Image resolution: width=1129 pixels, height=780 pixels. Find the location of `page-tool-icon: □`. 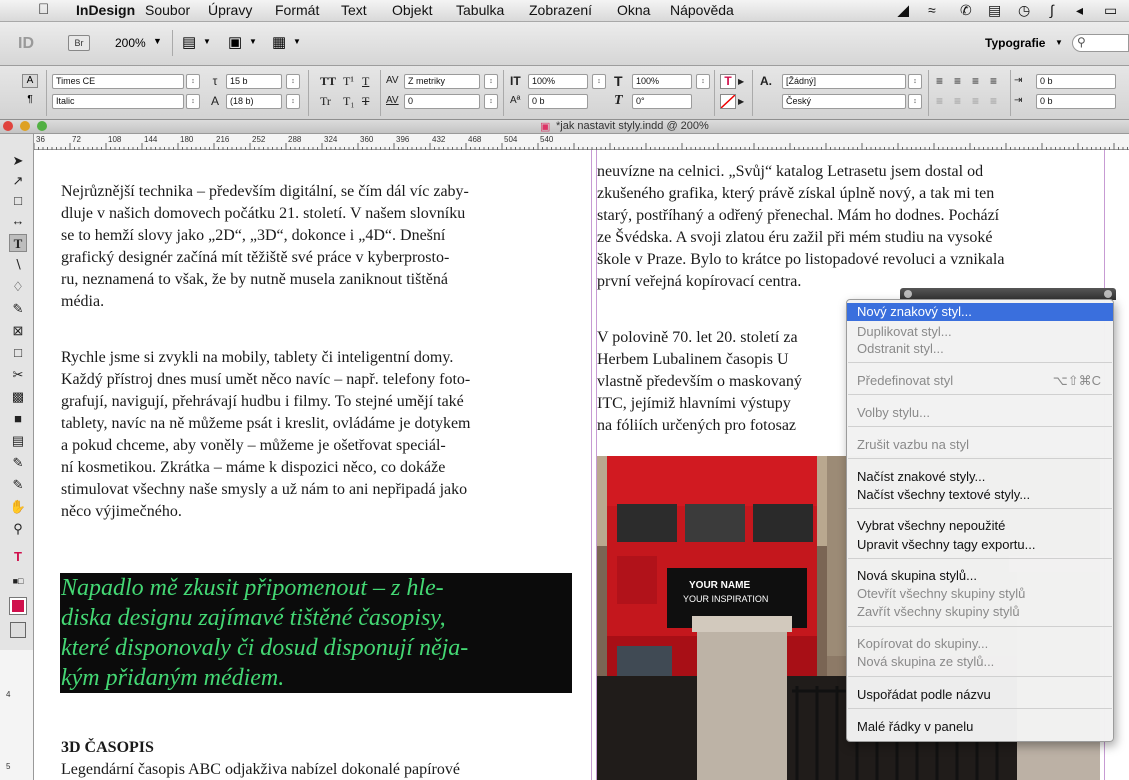

page-tool-icon: □ is located at coordinates (18, 201).